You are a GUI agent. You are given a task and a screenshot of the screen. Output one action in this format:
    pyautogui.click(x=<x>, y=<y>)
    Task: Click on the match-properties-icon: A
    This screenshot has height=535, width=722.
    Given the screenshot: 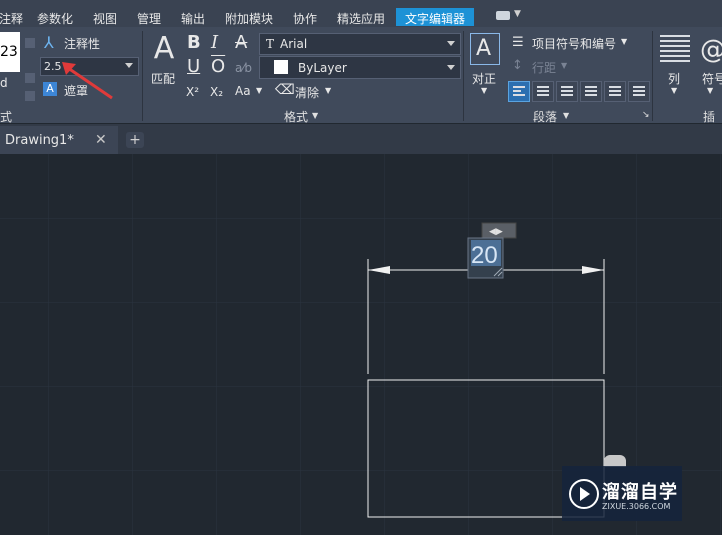 What is the action you would take?
    pyautogui.click(x=164, y=49)
    